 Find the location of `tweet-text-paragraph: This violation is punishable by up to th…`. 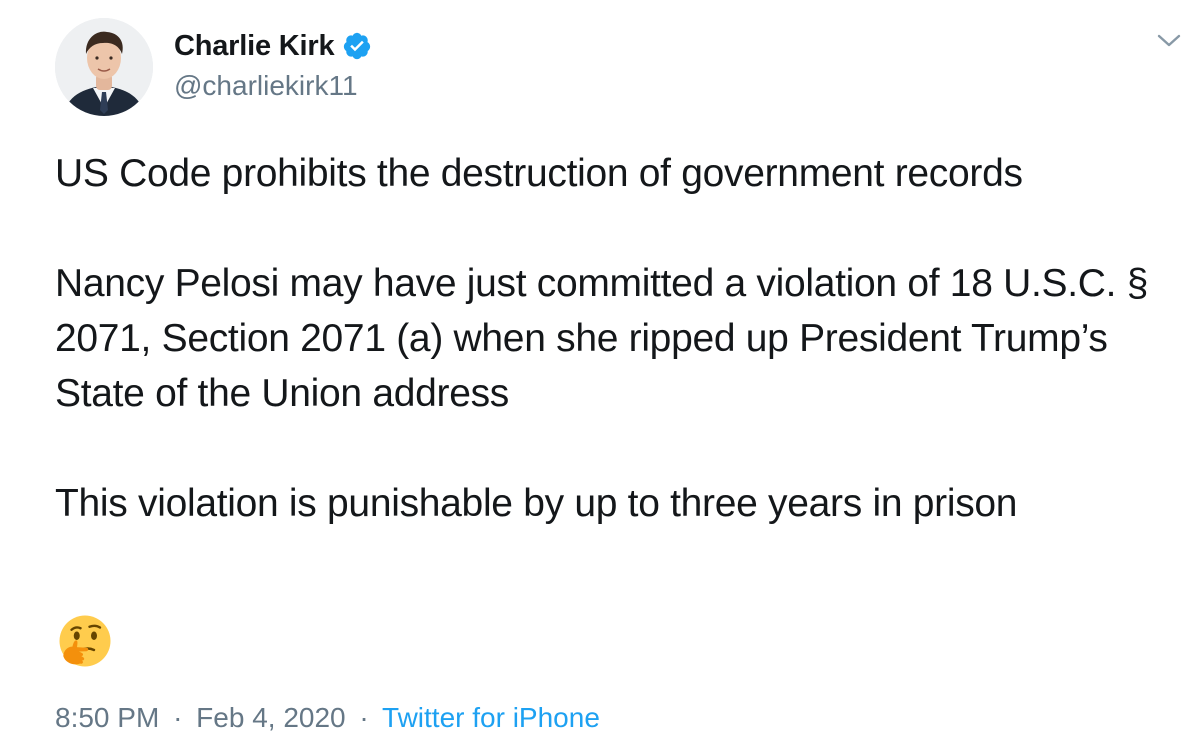

tweet-text-paragraph: This violation is punishable by up to th… is located at coordinates (536, 503).